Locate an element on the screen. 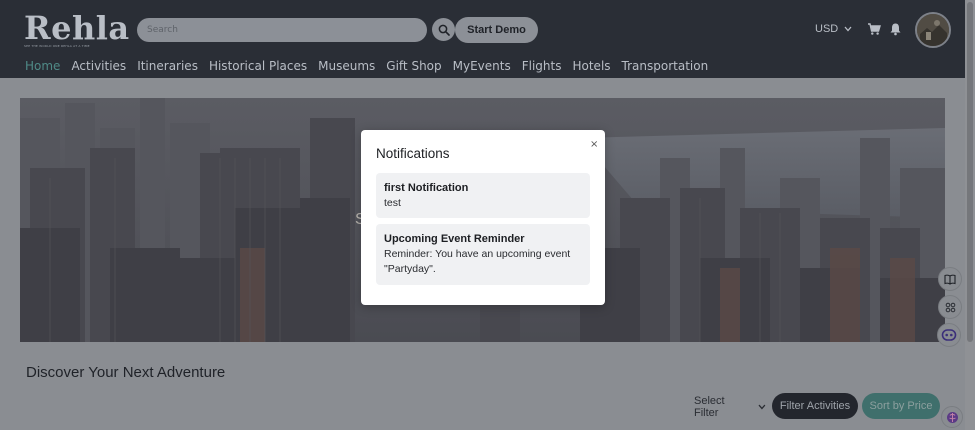  select-filter-label: Select Filter is located at coordinates (709, 407).